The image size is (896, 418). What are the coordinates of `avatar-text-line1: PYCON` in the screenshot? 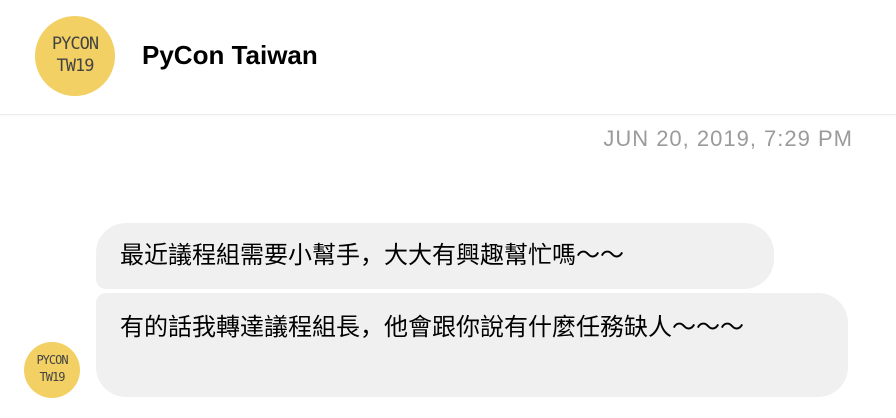 It's located at (52, 360).